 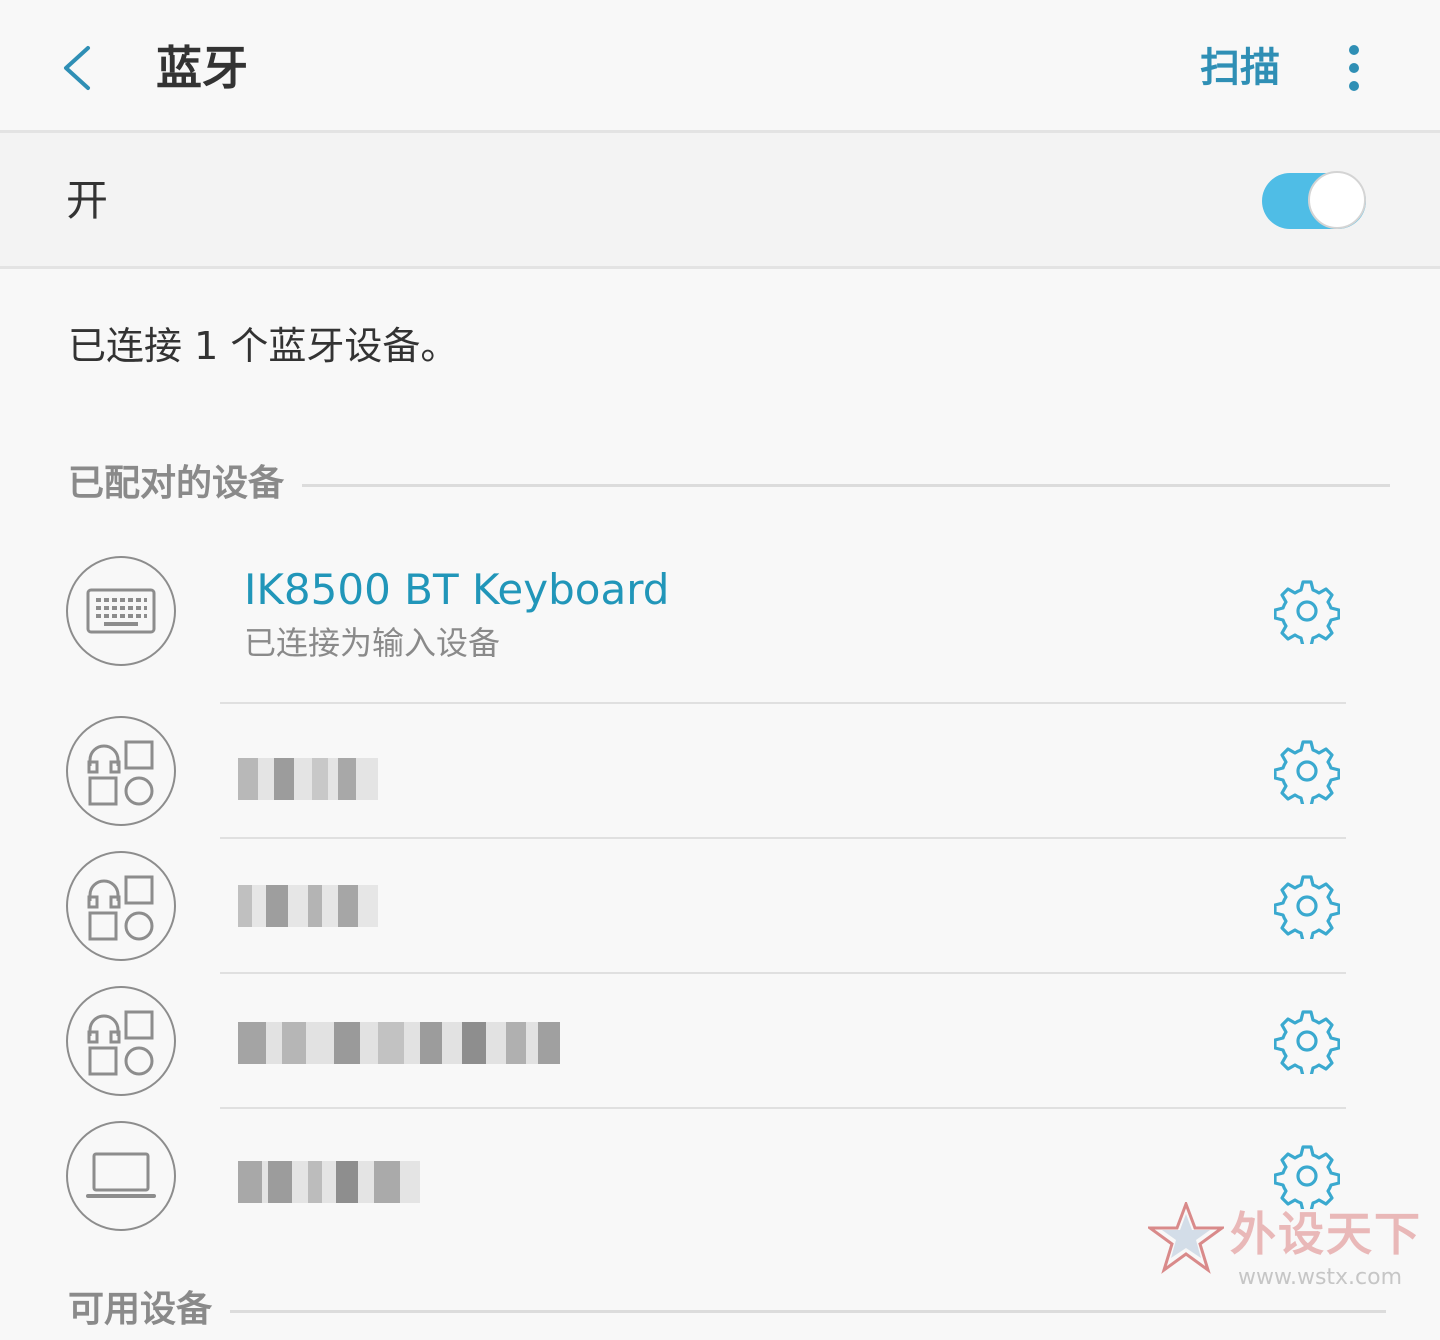 I want to click on page-title: 蓝牙, so click(x=202, y=68).